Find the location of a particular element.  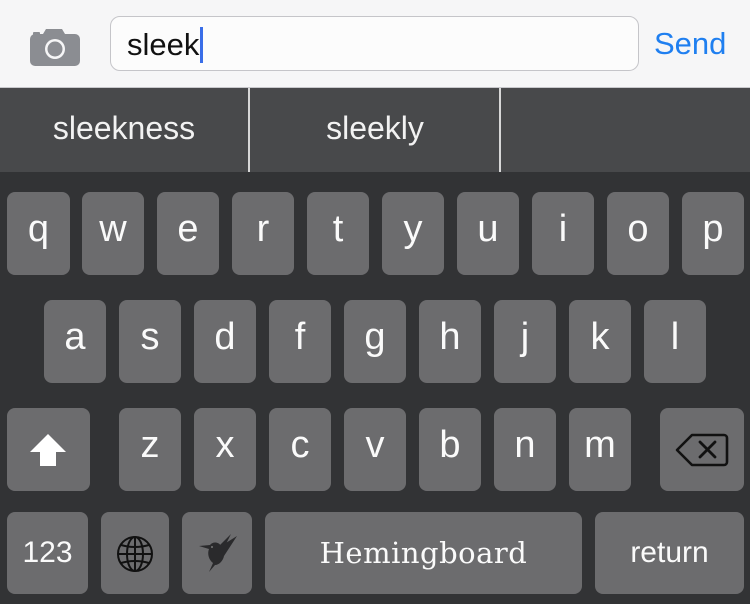

key-j: j is located at coordinates (525, 341).